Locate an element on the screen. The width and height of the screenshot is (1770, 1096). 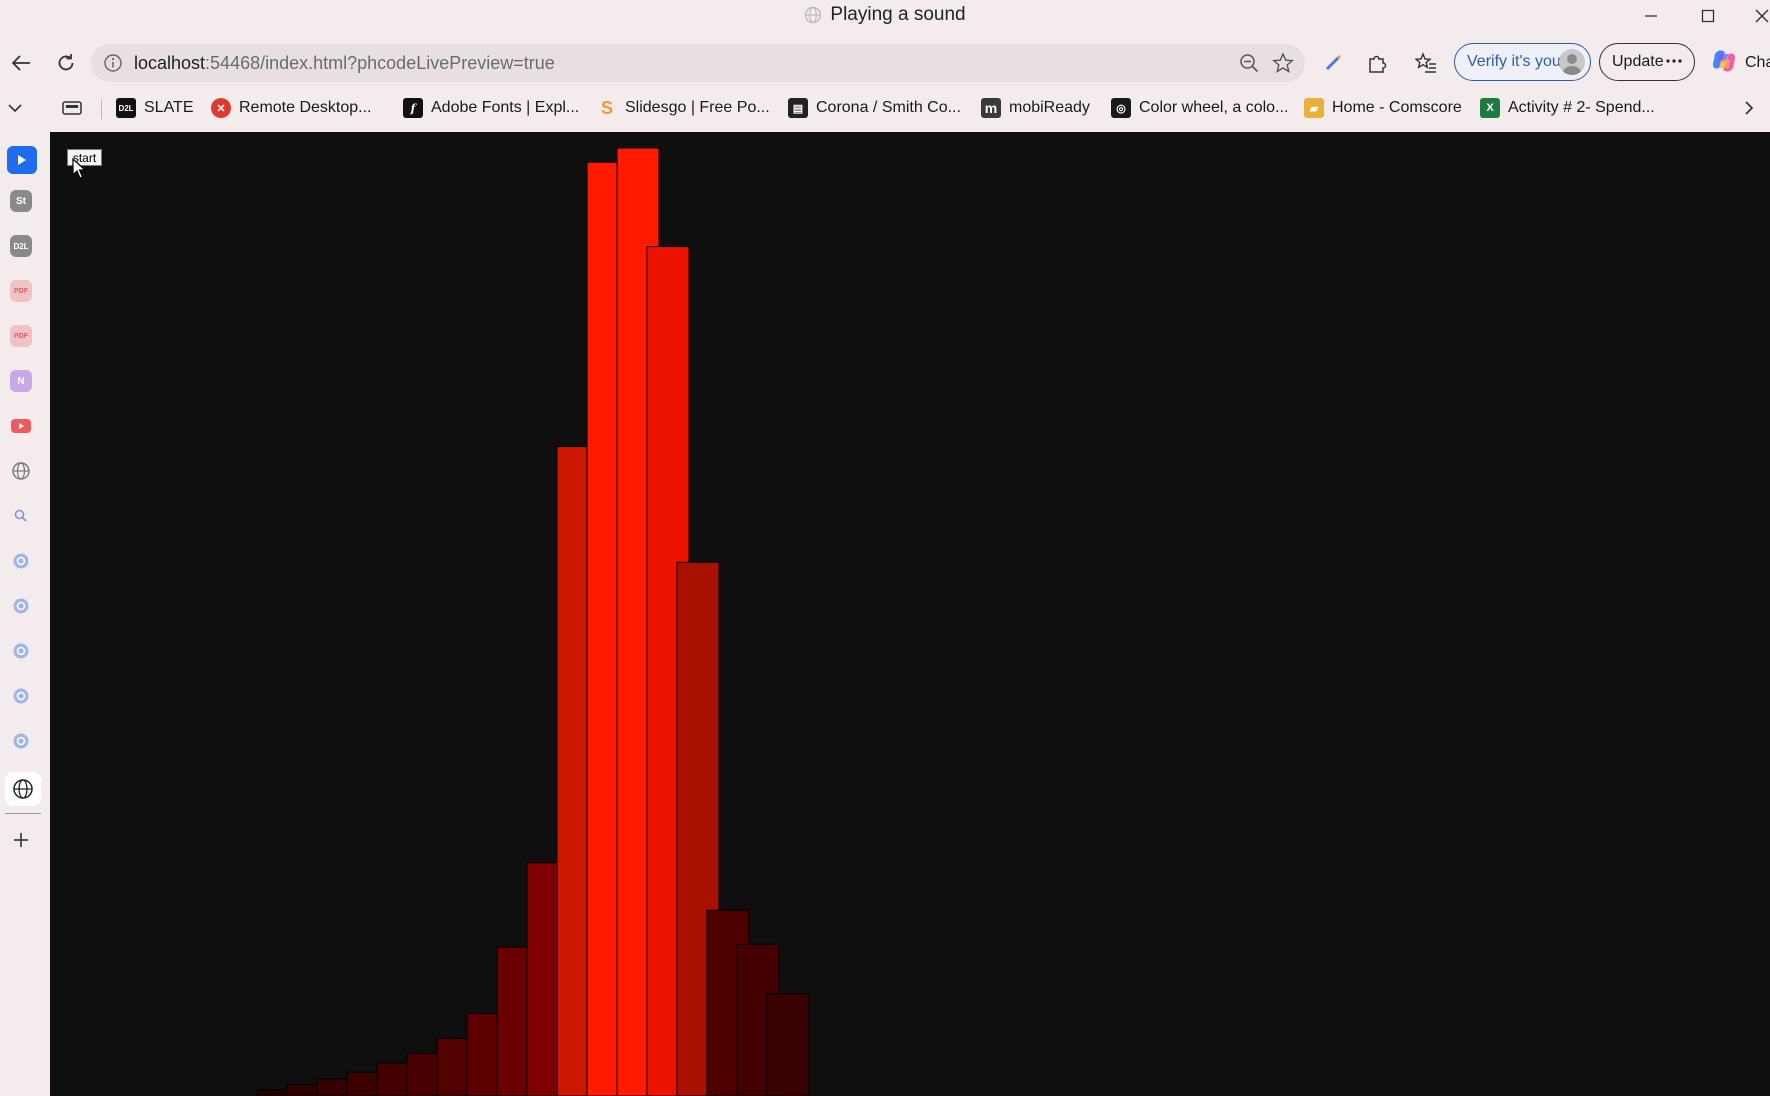
window-title-group: Playing a sound is located at coordinates (885, 15).